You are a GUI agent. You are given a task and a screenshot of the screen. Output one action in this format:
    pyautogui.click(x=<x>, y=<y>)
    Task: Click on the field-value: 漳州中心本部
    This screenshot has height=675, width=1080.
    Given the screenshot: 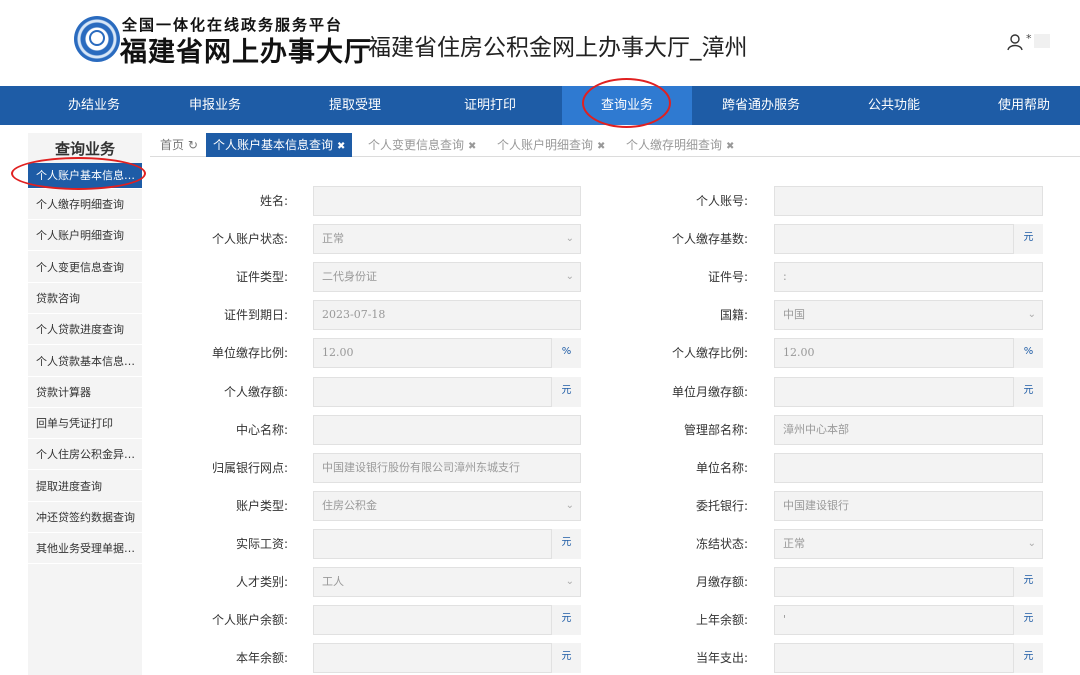 What is the action you would take?
    pyautogui.click(x=816, y=429)
    